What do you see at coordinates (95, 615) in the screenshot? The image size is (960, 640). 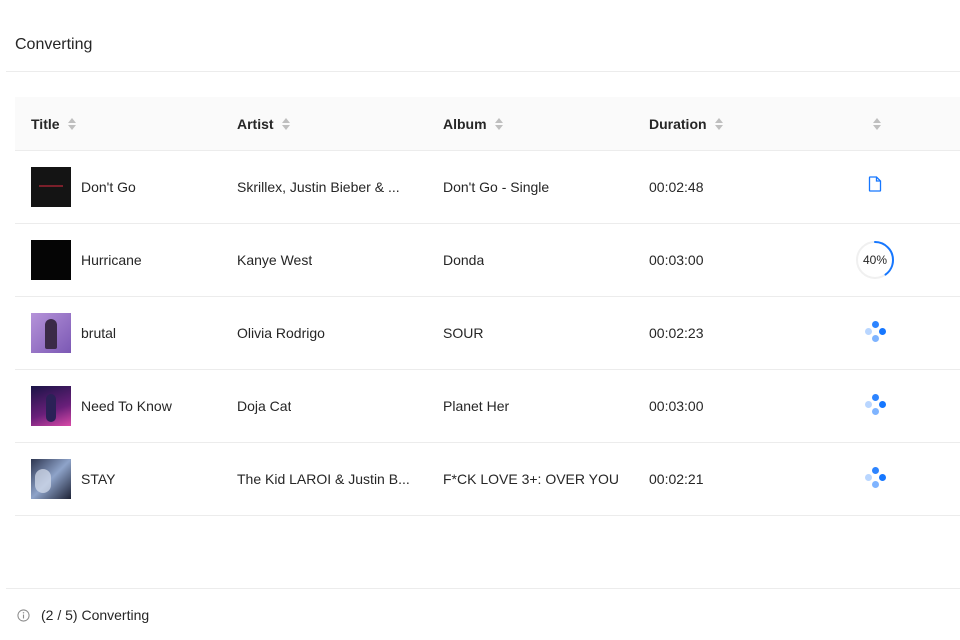 I see `conversion-status-text: (2 / 5) Converting` at bounding box center [95, 615].